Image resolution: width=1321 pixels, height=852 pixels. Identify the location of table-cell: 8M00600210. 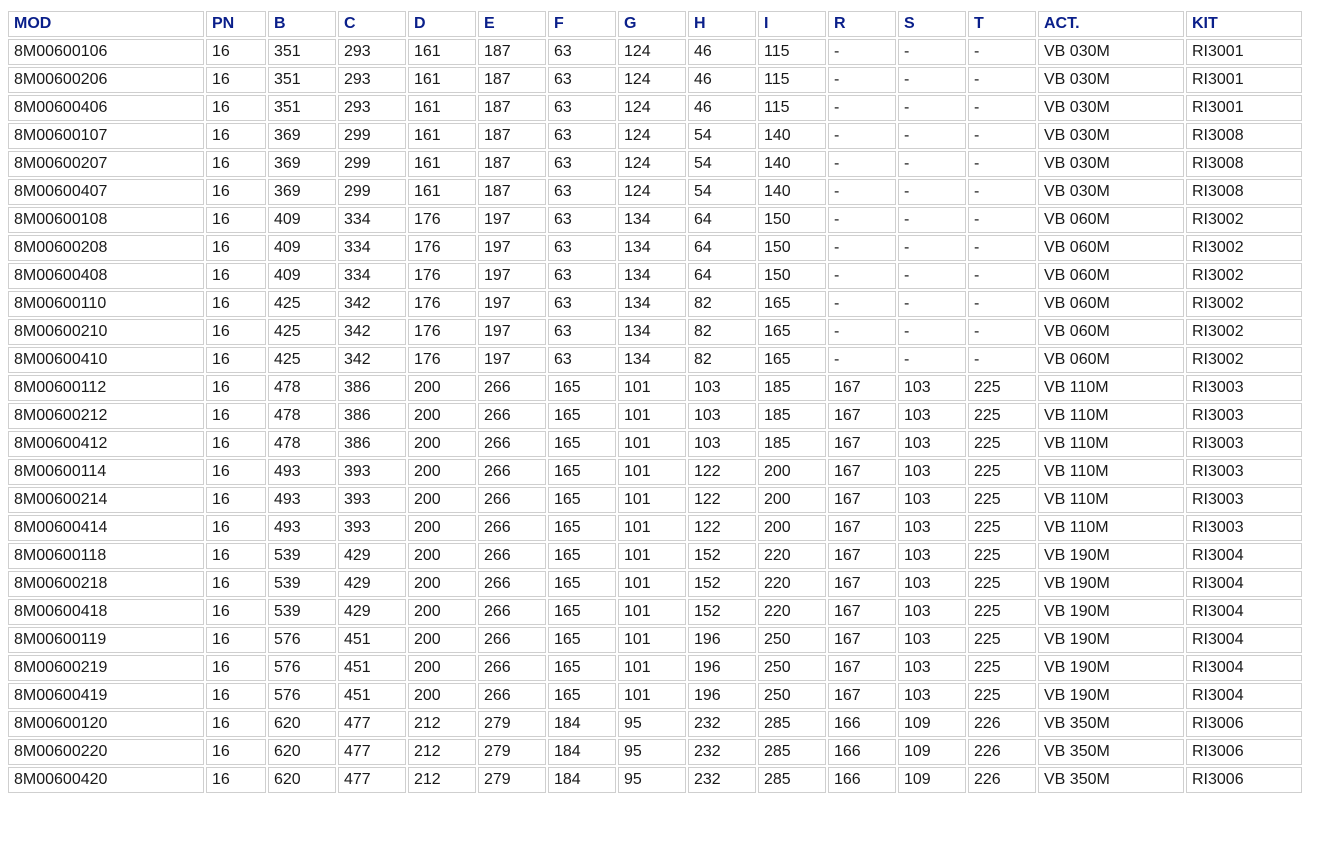
(106, 332).